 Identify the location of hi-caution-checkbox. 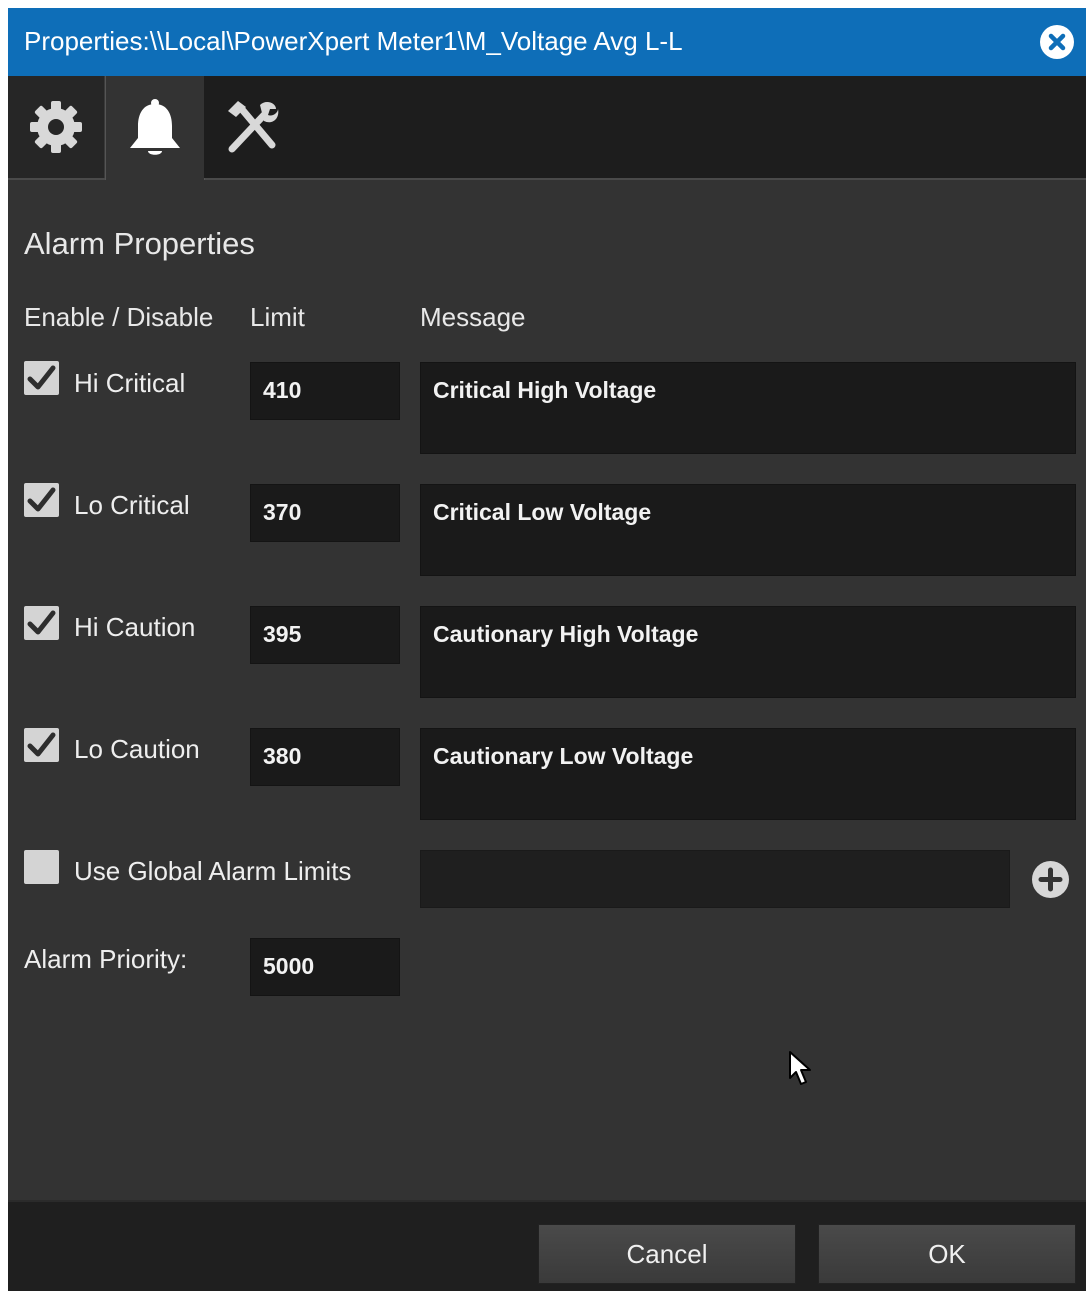
(41, 623).